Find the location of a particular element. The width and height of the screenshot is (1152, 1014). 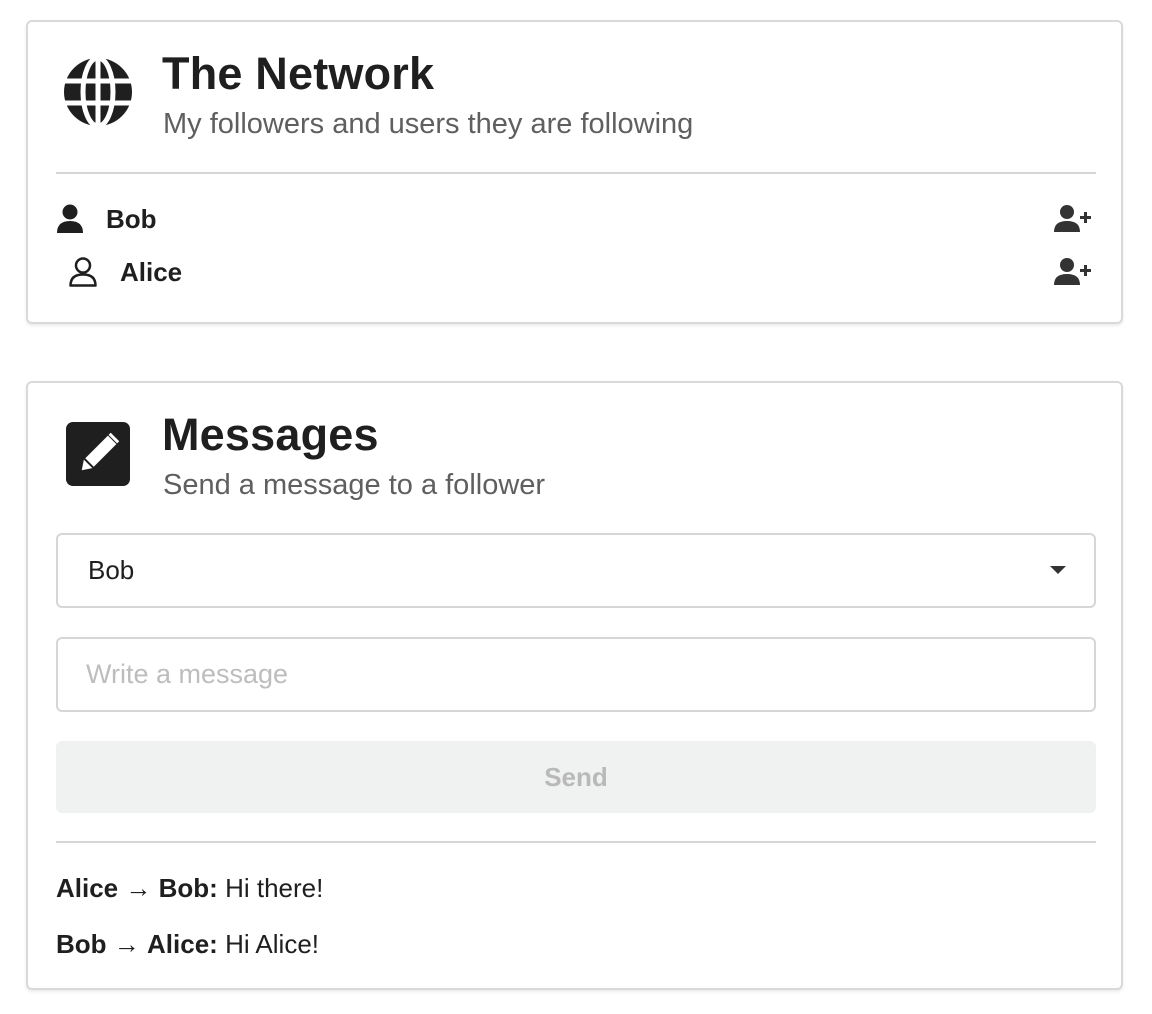

user-outline-icon is located at coordinates (83, 274).